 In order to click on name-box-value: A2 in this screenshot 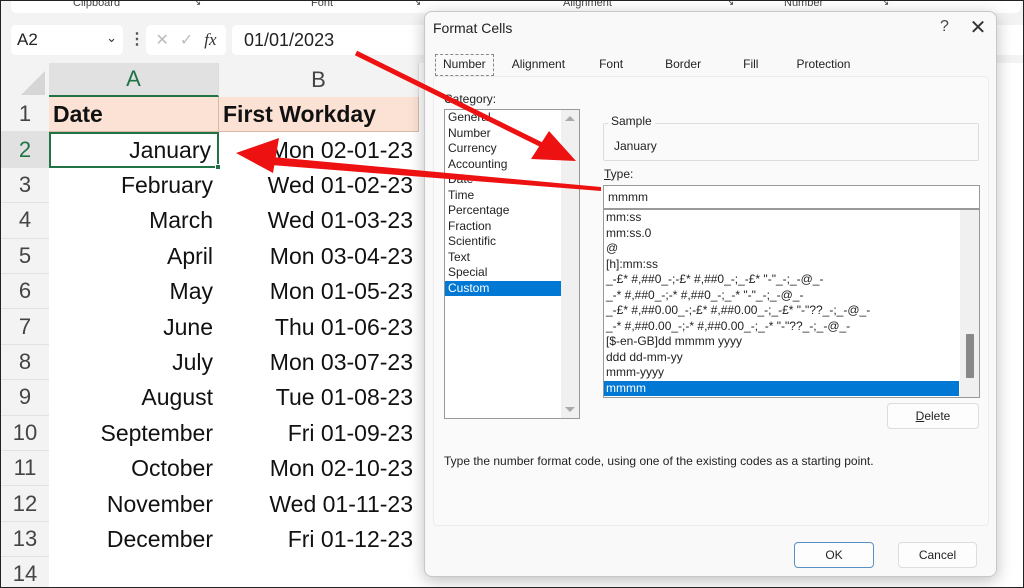, I will do `click(27, 39)`.